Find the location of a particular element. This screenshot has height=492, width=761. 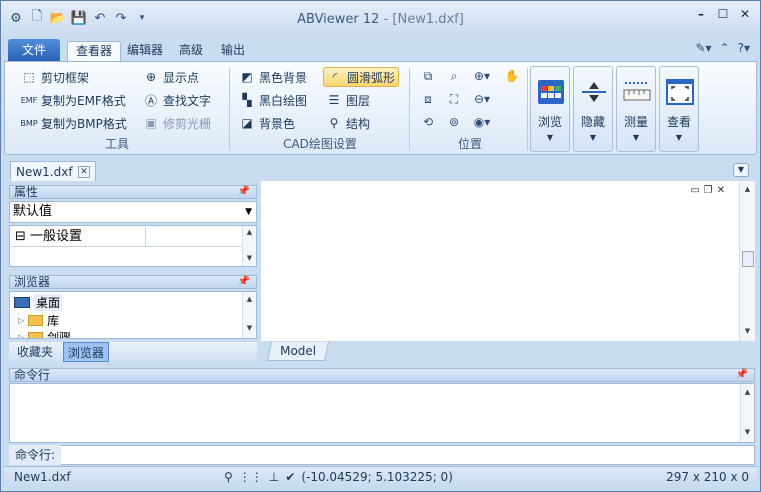

copy-bmp-button: BMP 复制为BMP格式 is located at coordinates (73, 123).